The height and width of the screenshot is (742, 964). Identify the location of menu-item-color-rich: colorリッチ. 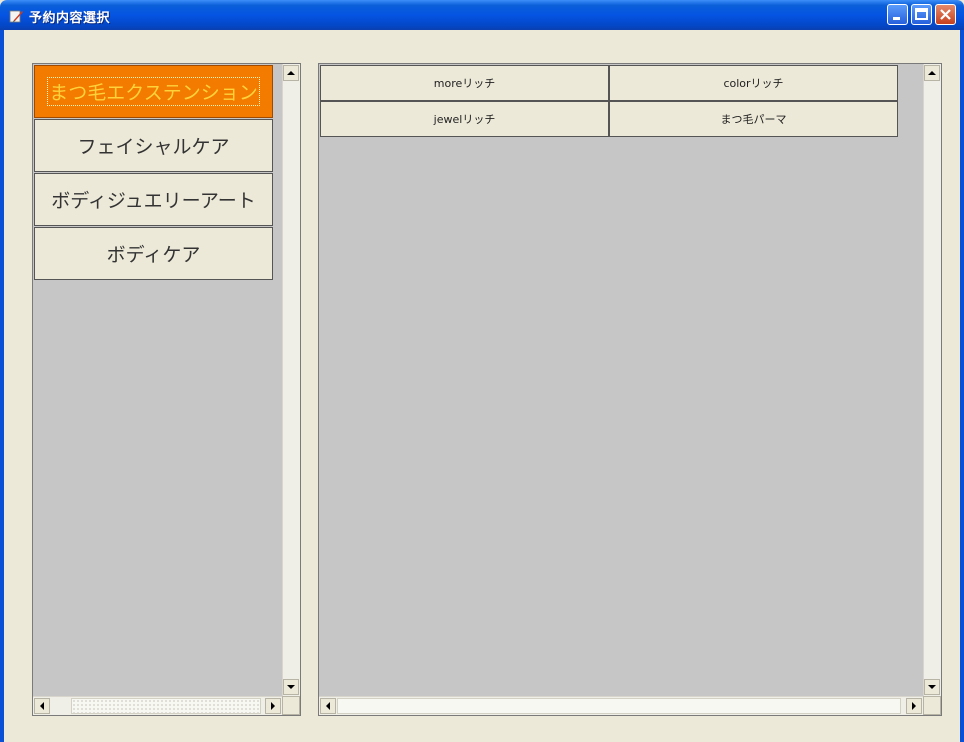
(753, 83).